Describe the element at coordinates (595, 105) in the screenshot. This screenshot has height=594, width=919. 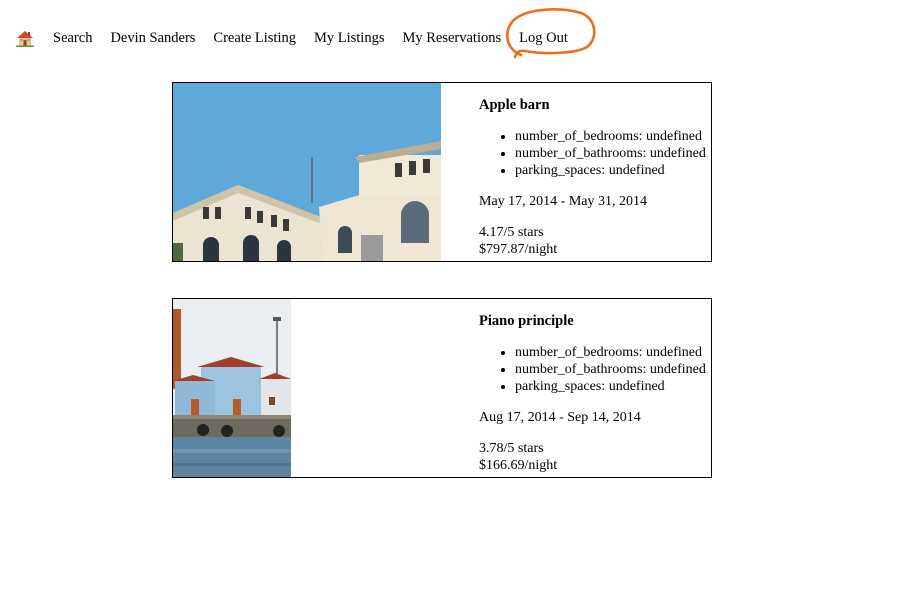
I see `listing-title: Apple barn` at that location.